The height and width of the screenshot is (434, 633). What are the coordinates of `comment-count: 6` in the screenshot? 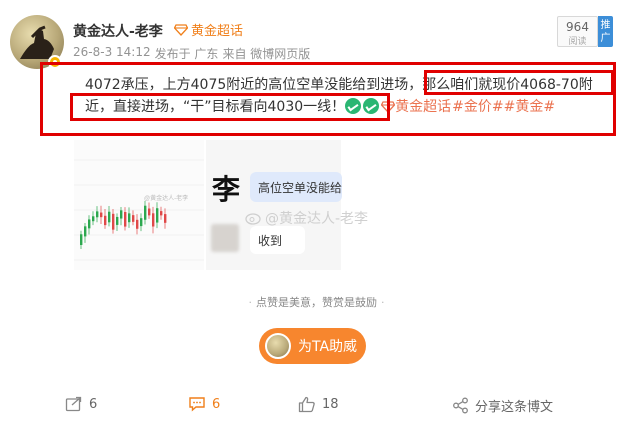 It's located at (216, 404).